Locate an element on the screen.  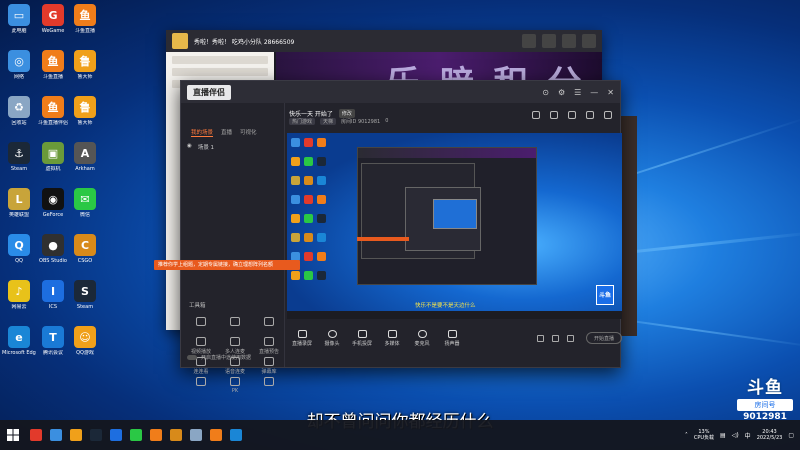
companion-titlebar: 直播伴侣 ⊙ ⚙ ☰ — ✕ is located at coordinates (400, 92).